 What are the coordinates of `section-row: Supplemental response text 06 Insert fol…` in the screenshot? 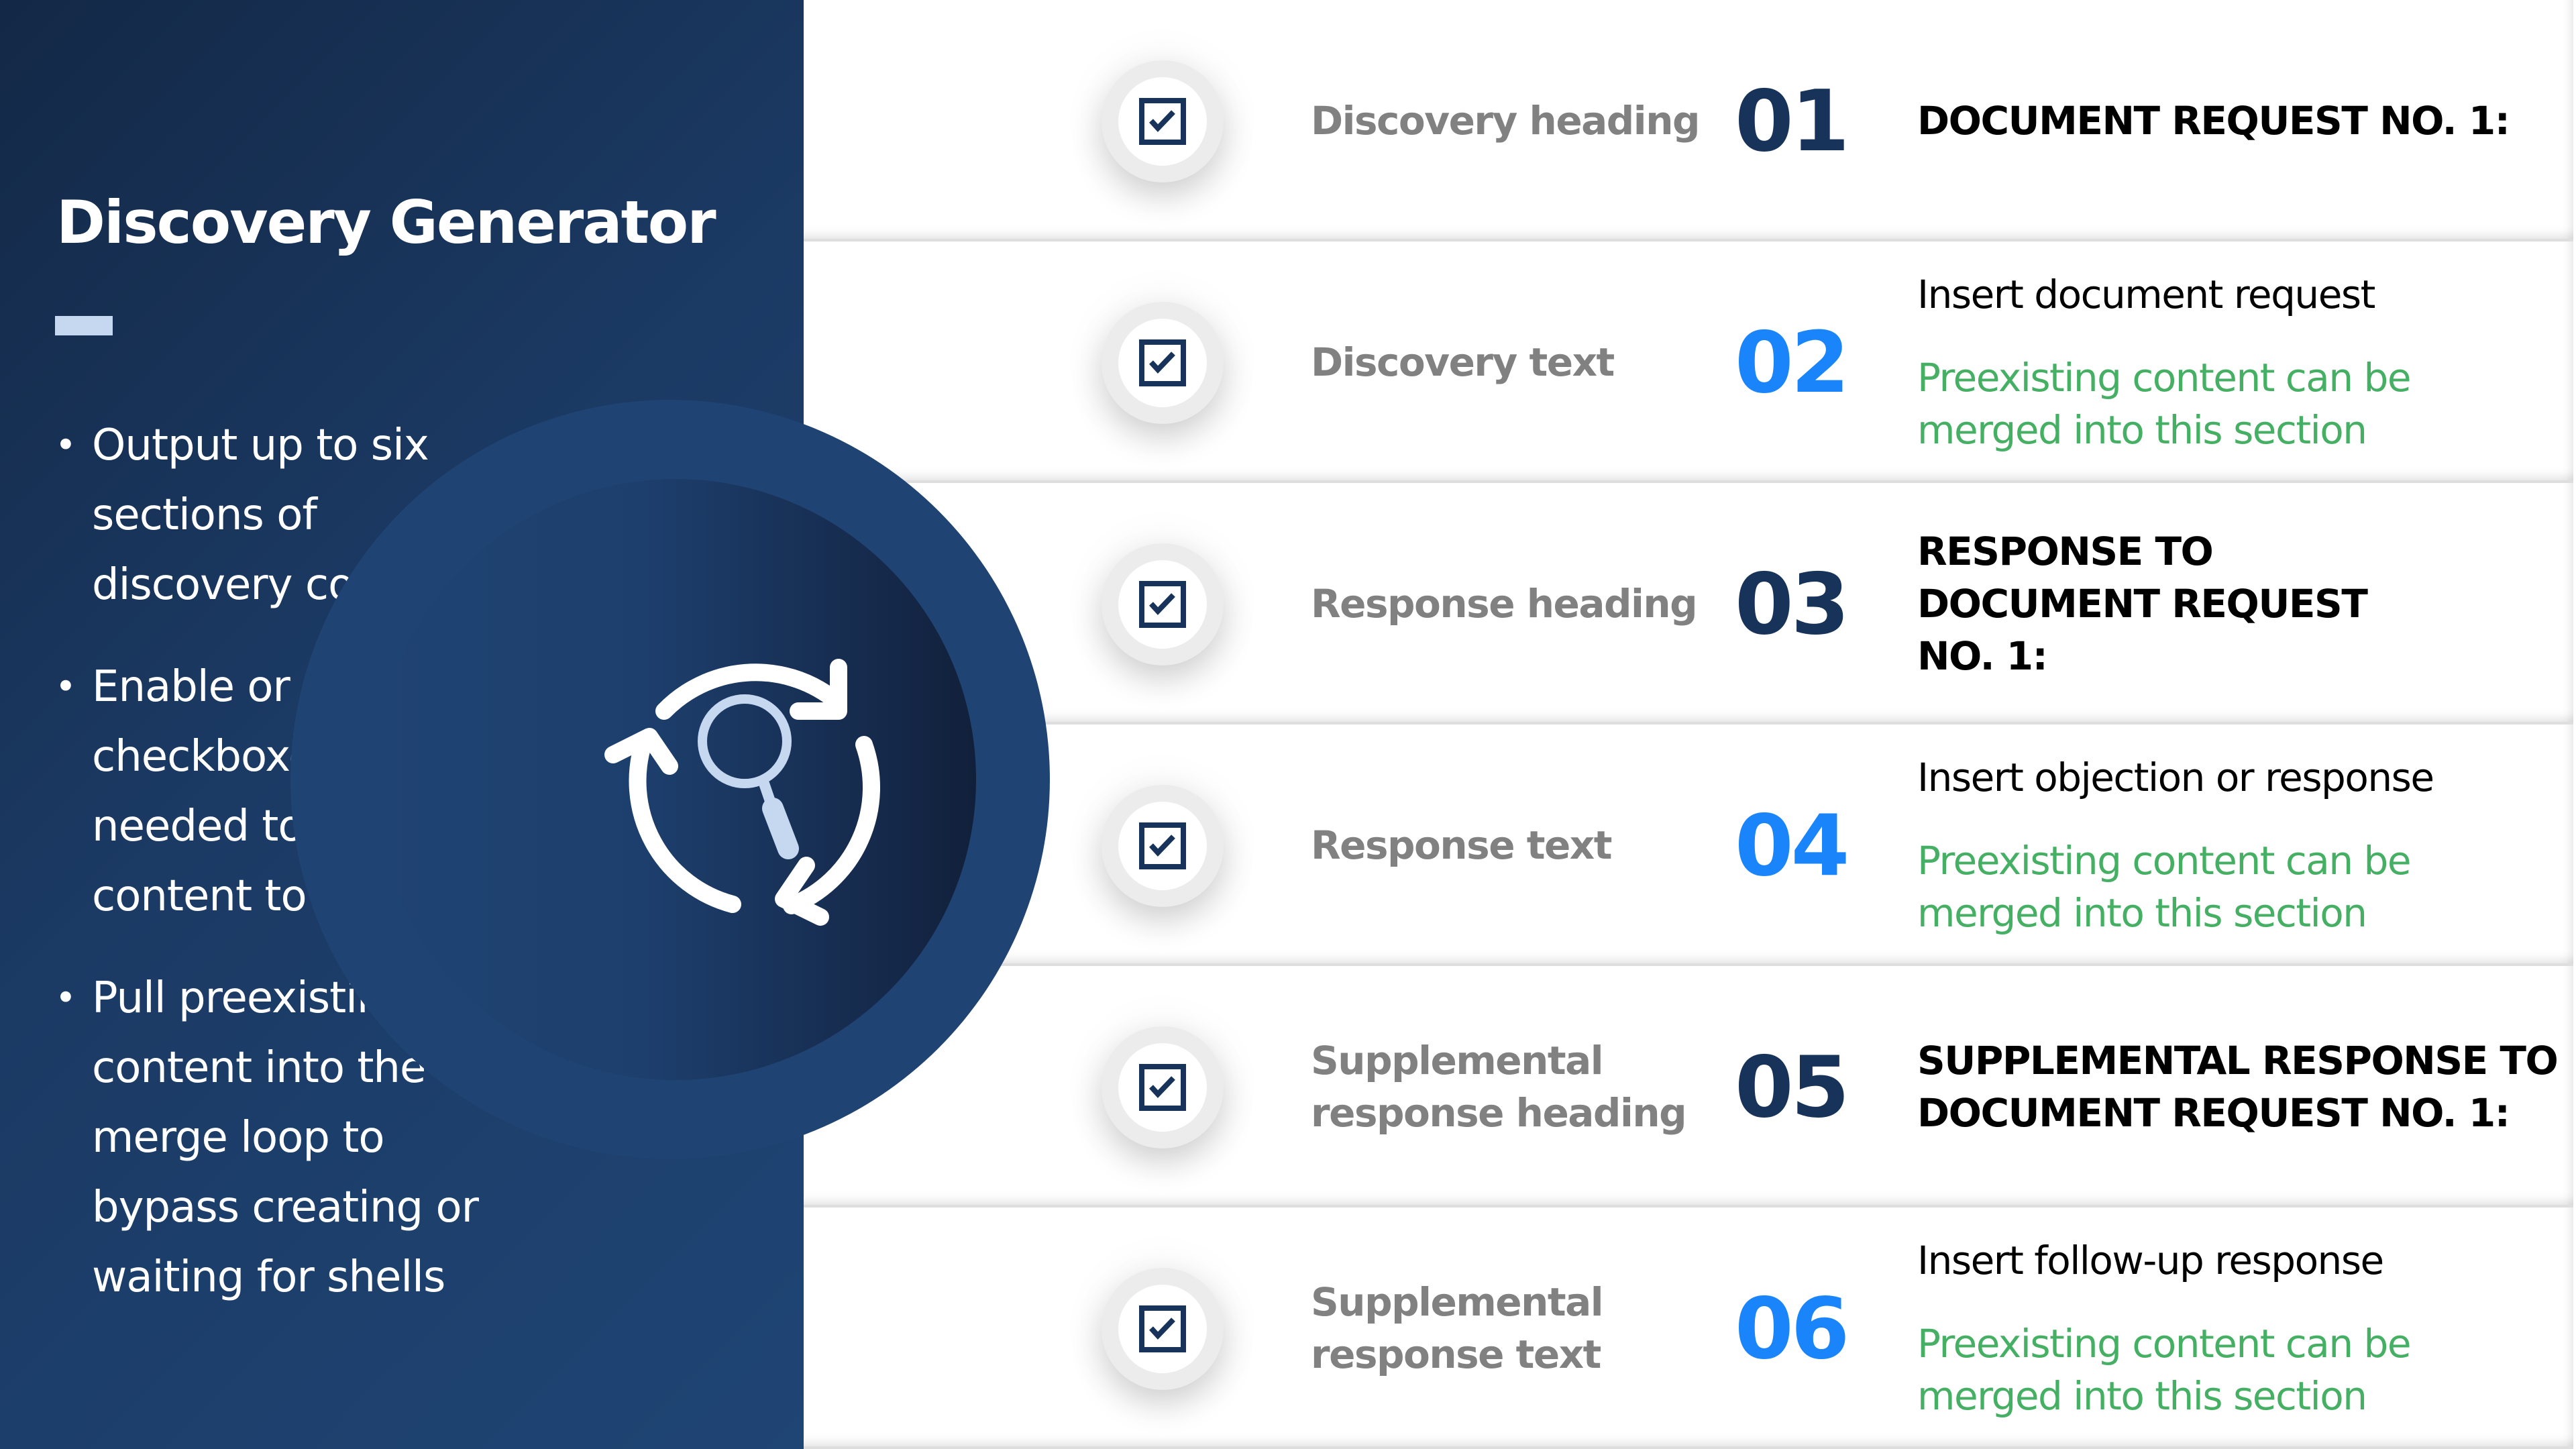 It's located at (1688, 1328).